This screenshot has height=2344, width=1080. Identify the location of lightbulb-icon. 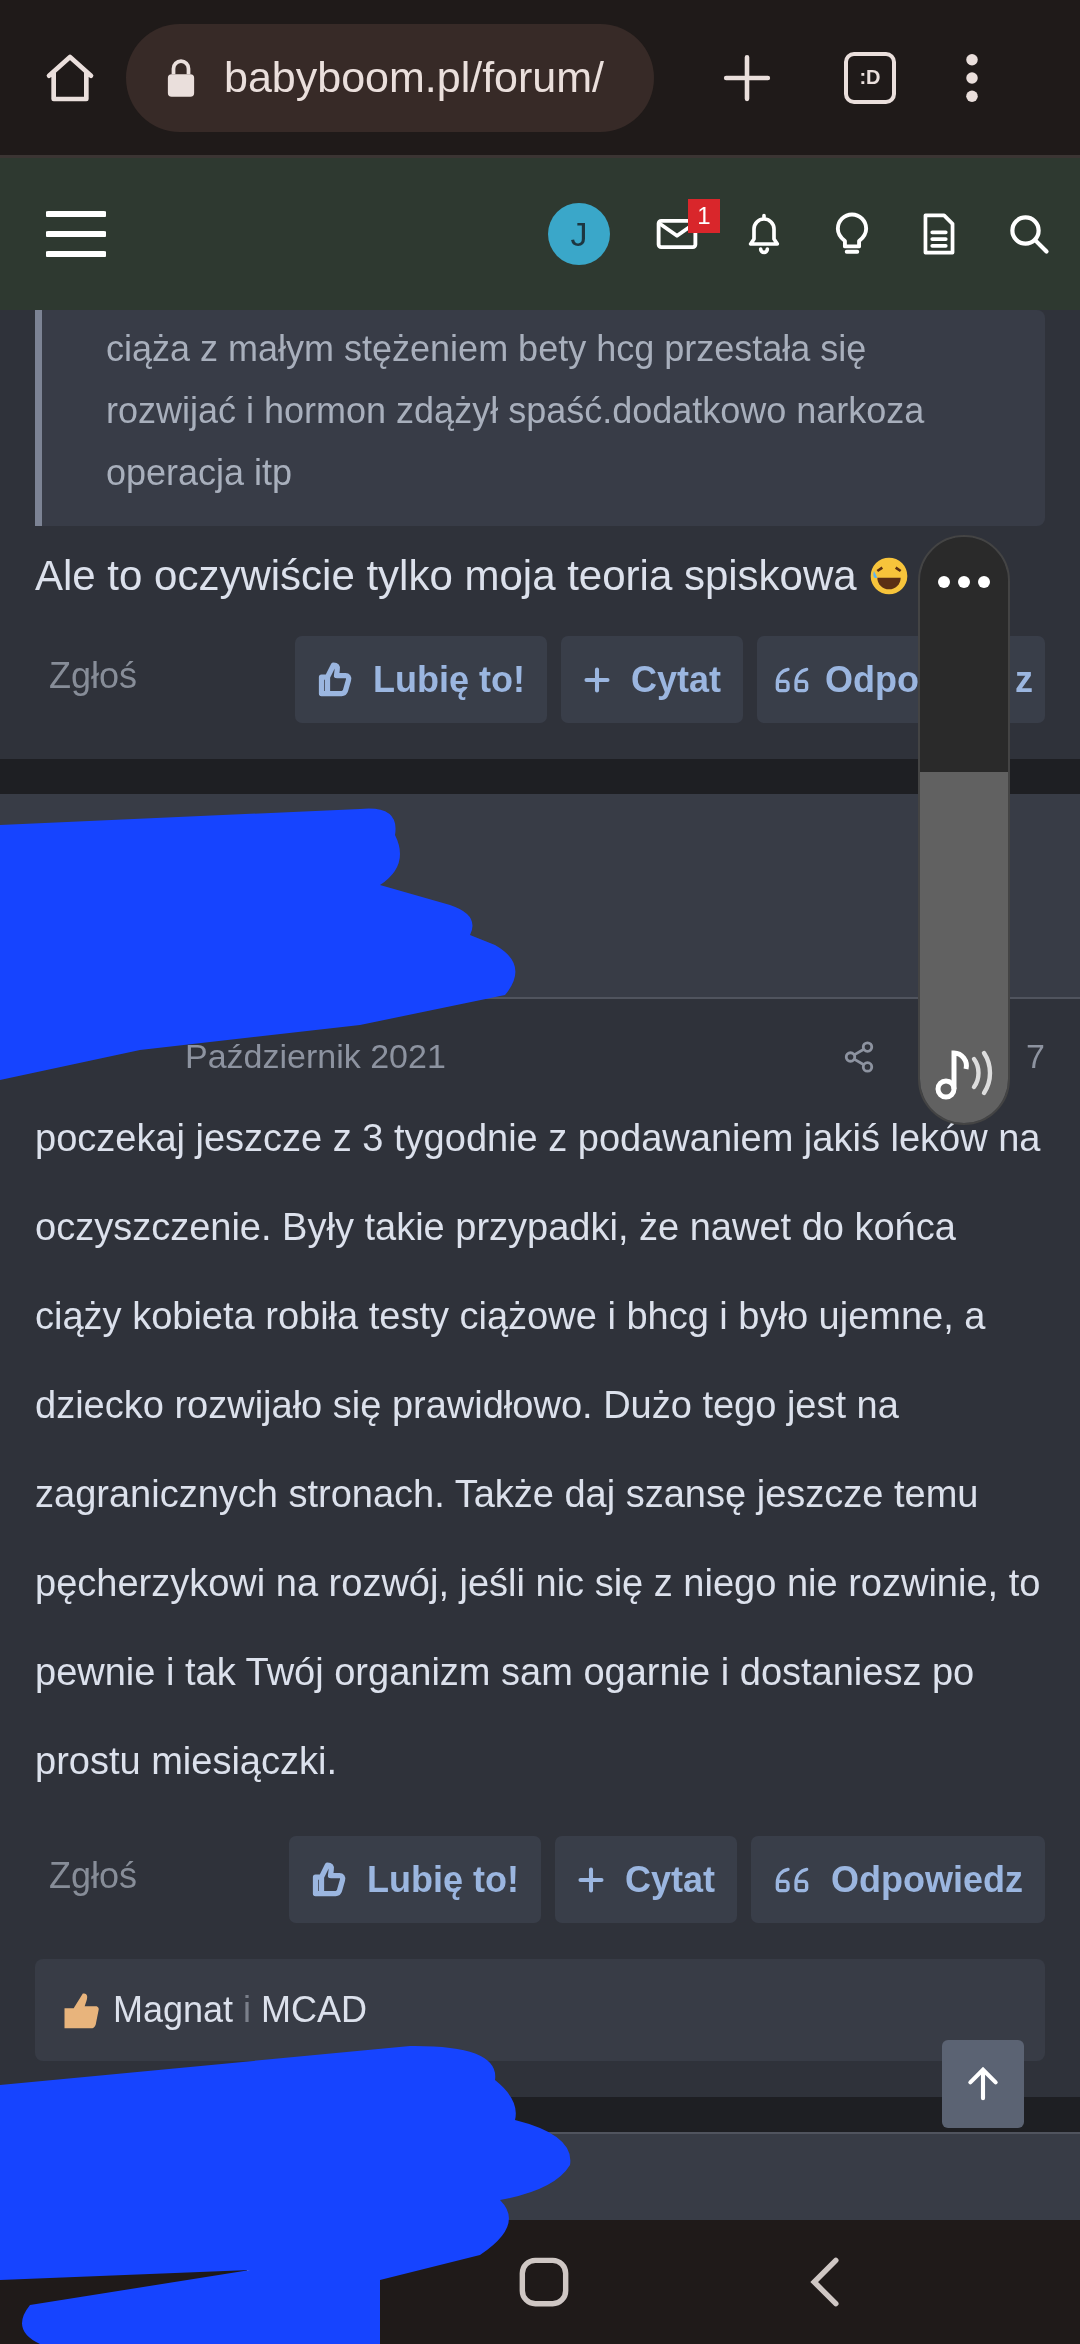
(852, 234).